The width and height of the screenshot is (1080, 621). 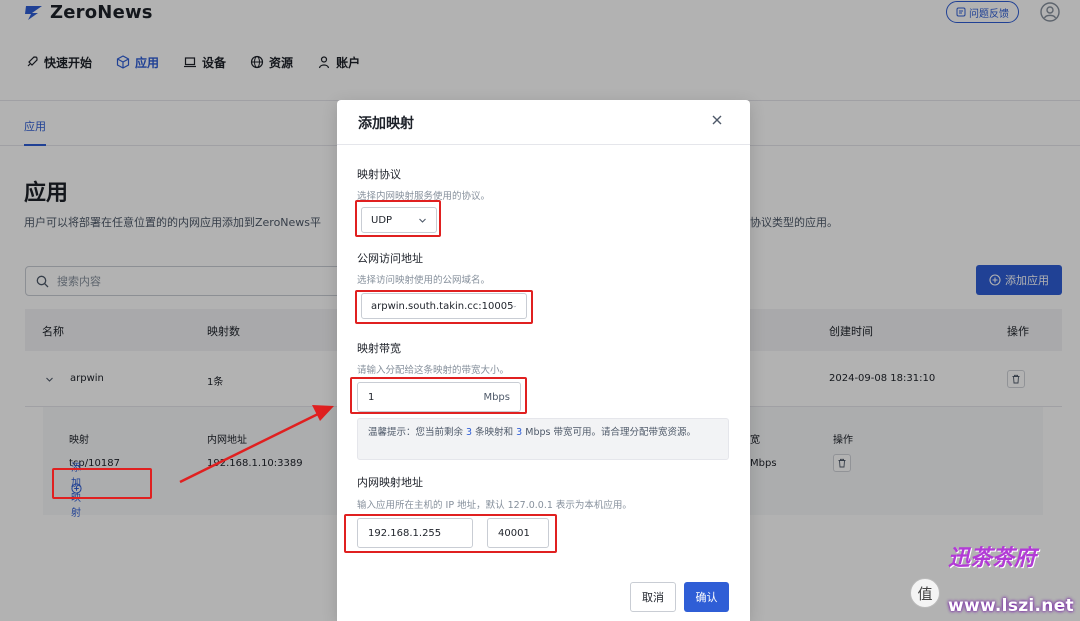 What do you see at coordinates (438, 395) in the screenshot?
I see `annotation-highlight-bandwidth` at bounding box center [438, 395].